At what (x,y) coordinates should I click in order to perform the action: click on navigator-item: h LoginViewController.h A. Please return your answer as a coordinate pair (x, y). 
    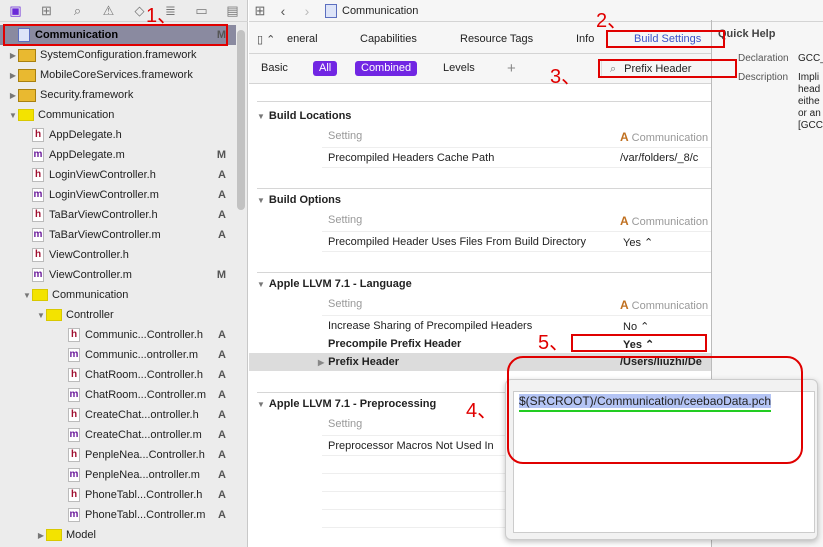
    Looking at the image, I should click on (118, 175).